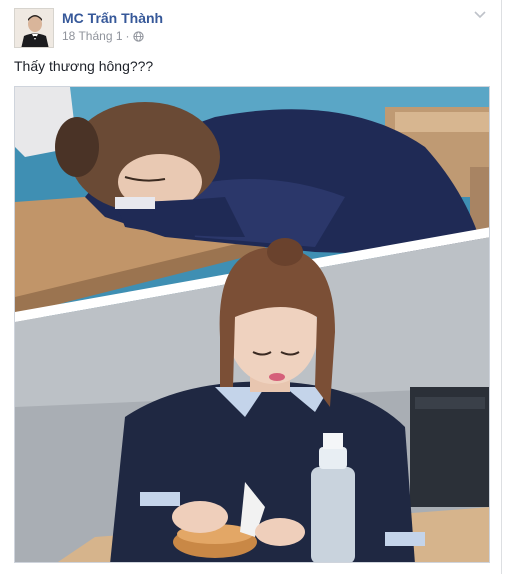 The width and height of the screenshot is (512, 574). What do you see at coordinates (480, 14) in the screenshot?
I see `chevron-down-icon` at bounding box center [480, 14].